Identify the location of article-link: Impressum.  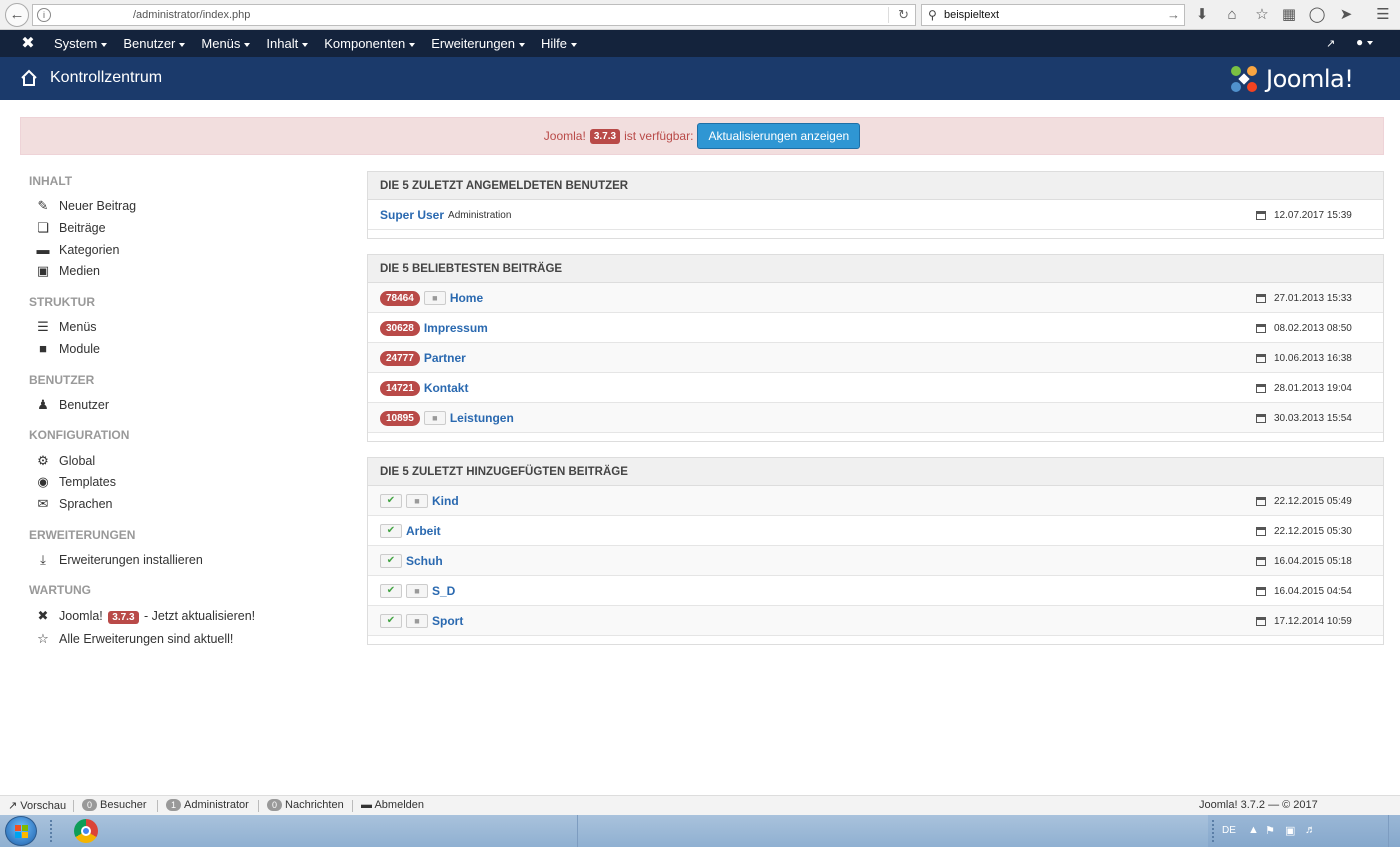
(456, 328).